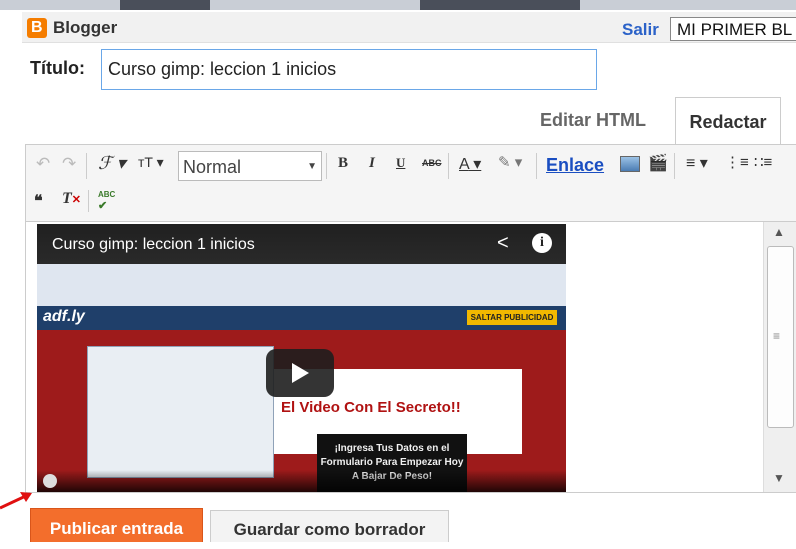  What do you see at coordinates (640, 30) in the screenshot?
I see `signout-link: Salir` at bounding box center [640, 30].